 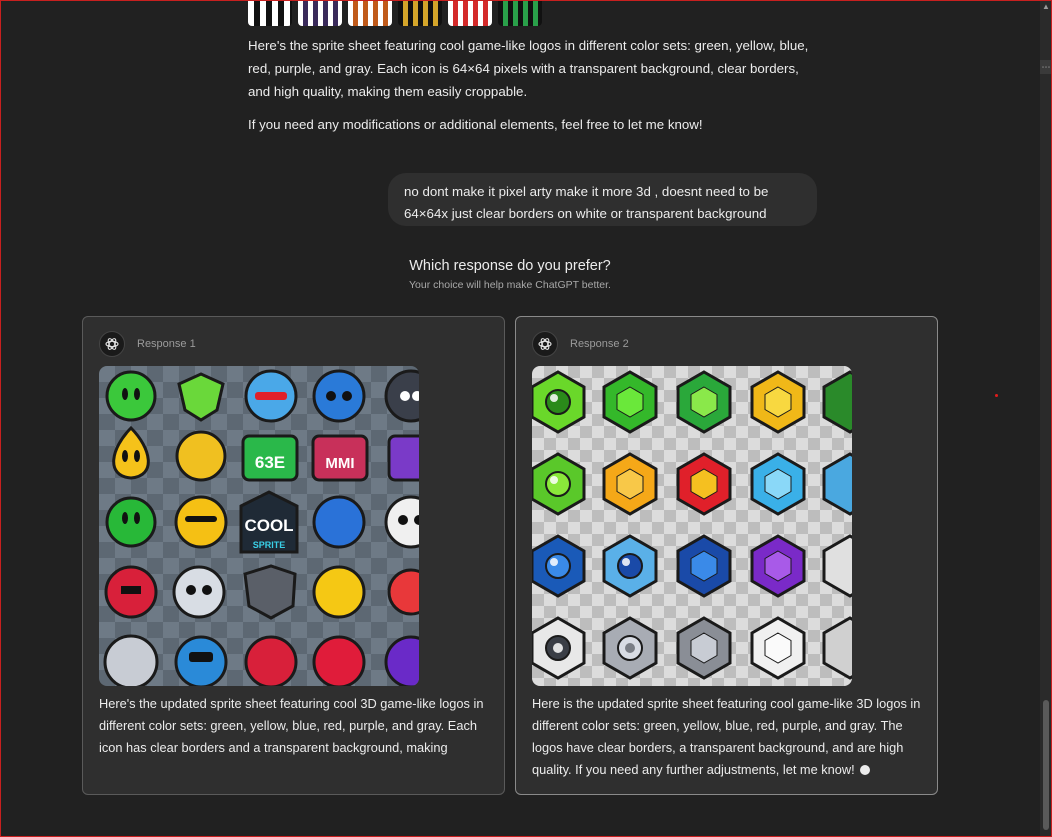 I want to click on sprite-sheet-image-1: COOL SPRITE 63E MMI, so click(x=259, y=526).